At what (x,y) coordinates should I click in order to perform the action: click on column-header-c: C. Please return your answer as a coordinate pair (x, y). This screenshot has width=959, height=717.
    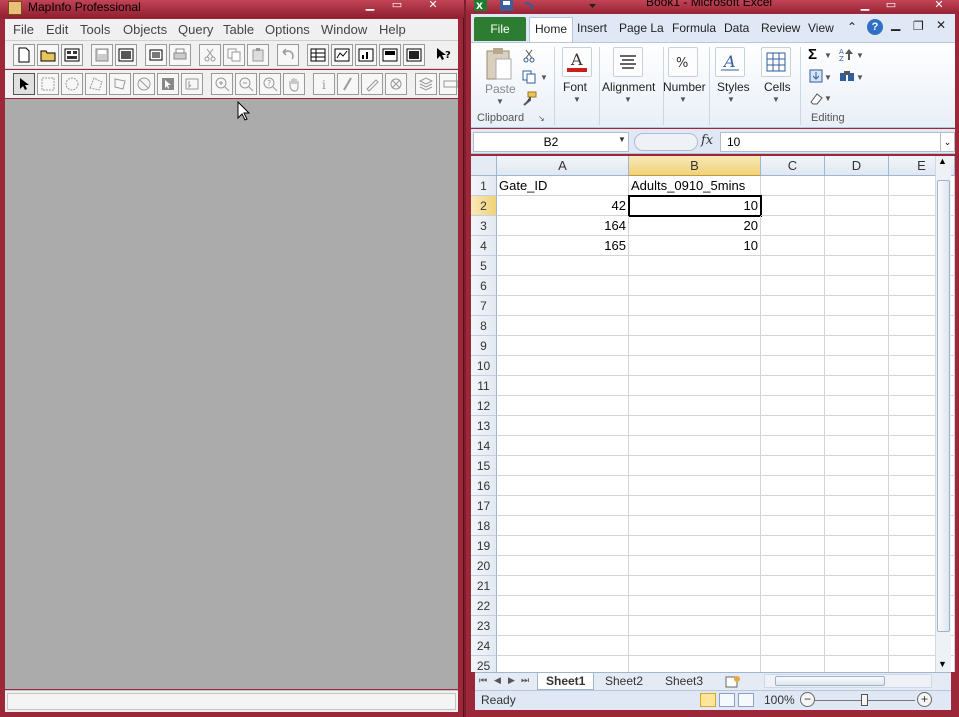
    Looking at the image, I should click on (793, 166).